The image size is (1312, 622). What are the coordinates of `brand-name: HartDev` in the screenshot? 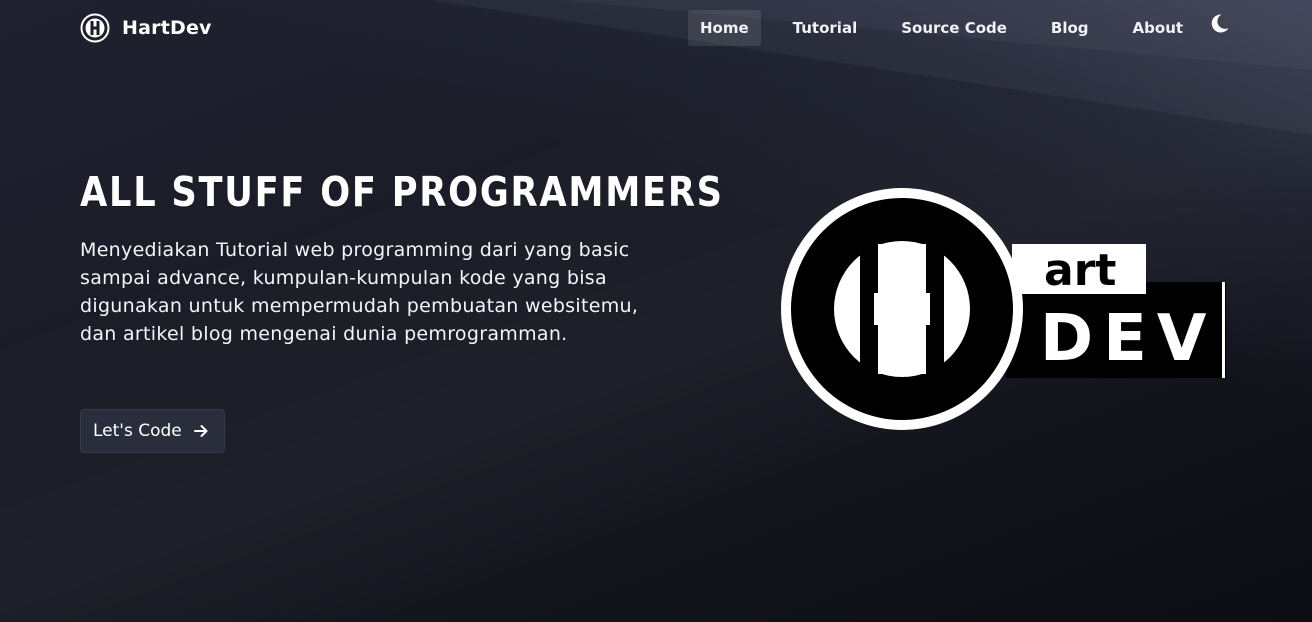 It's located at (167, 28).